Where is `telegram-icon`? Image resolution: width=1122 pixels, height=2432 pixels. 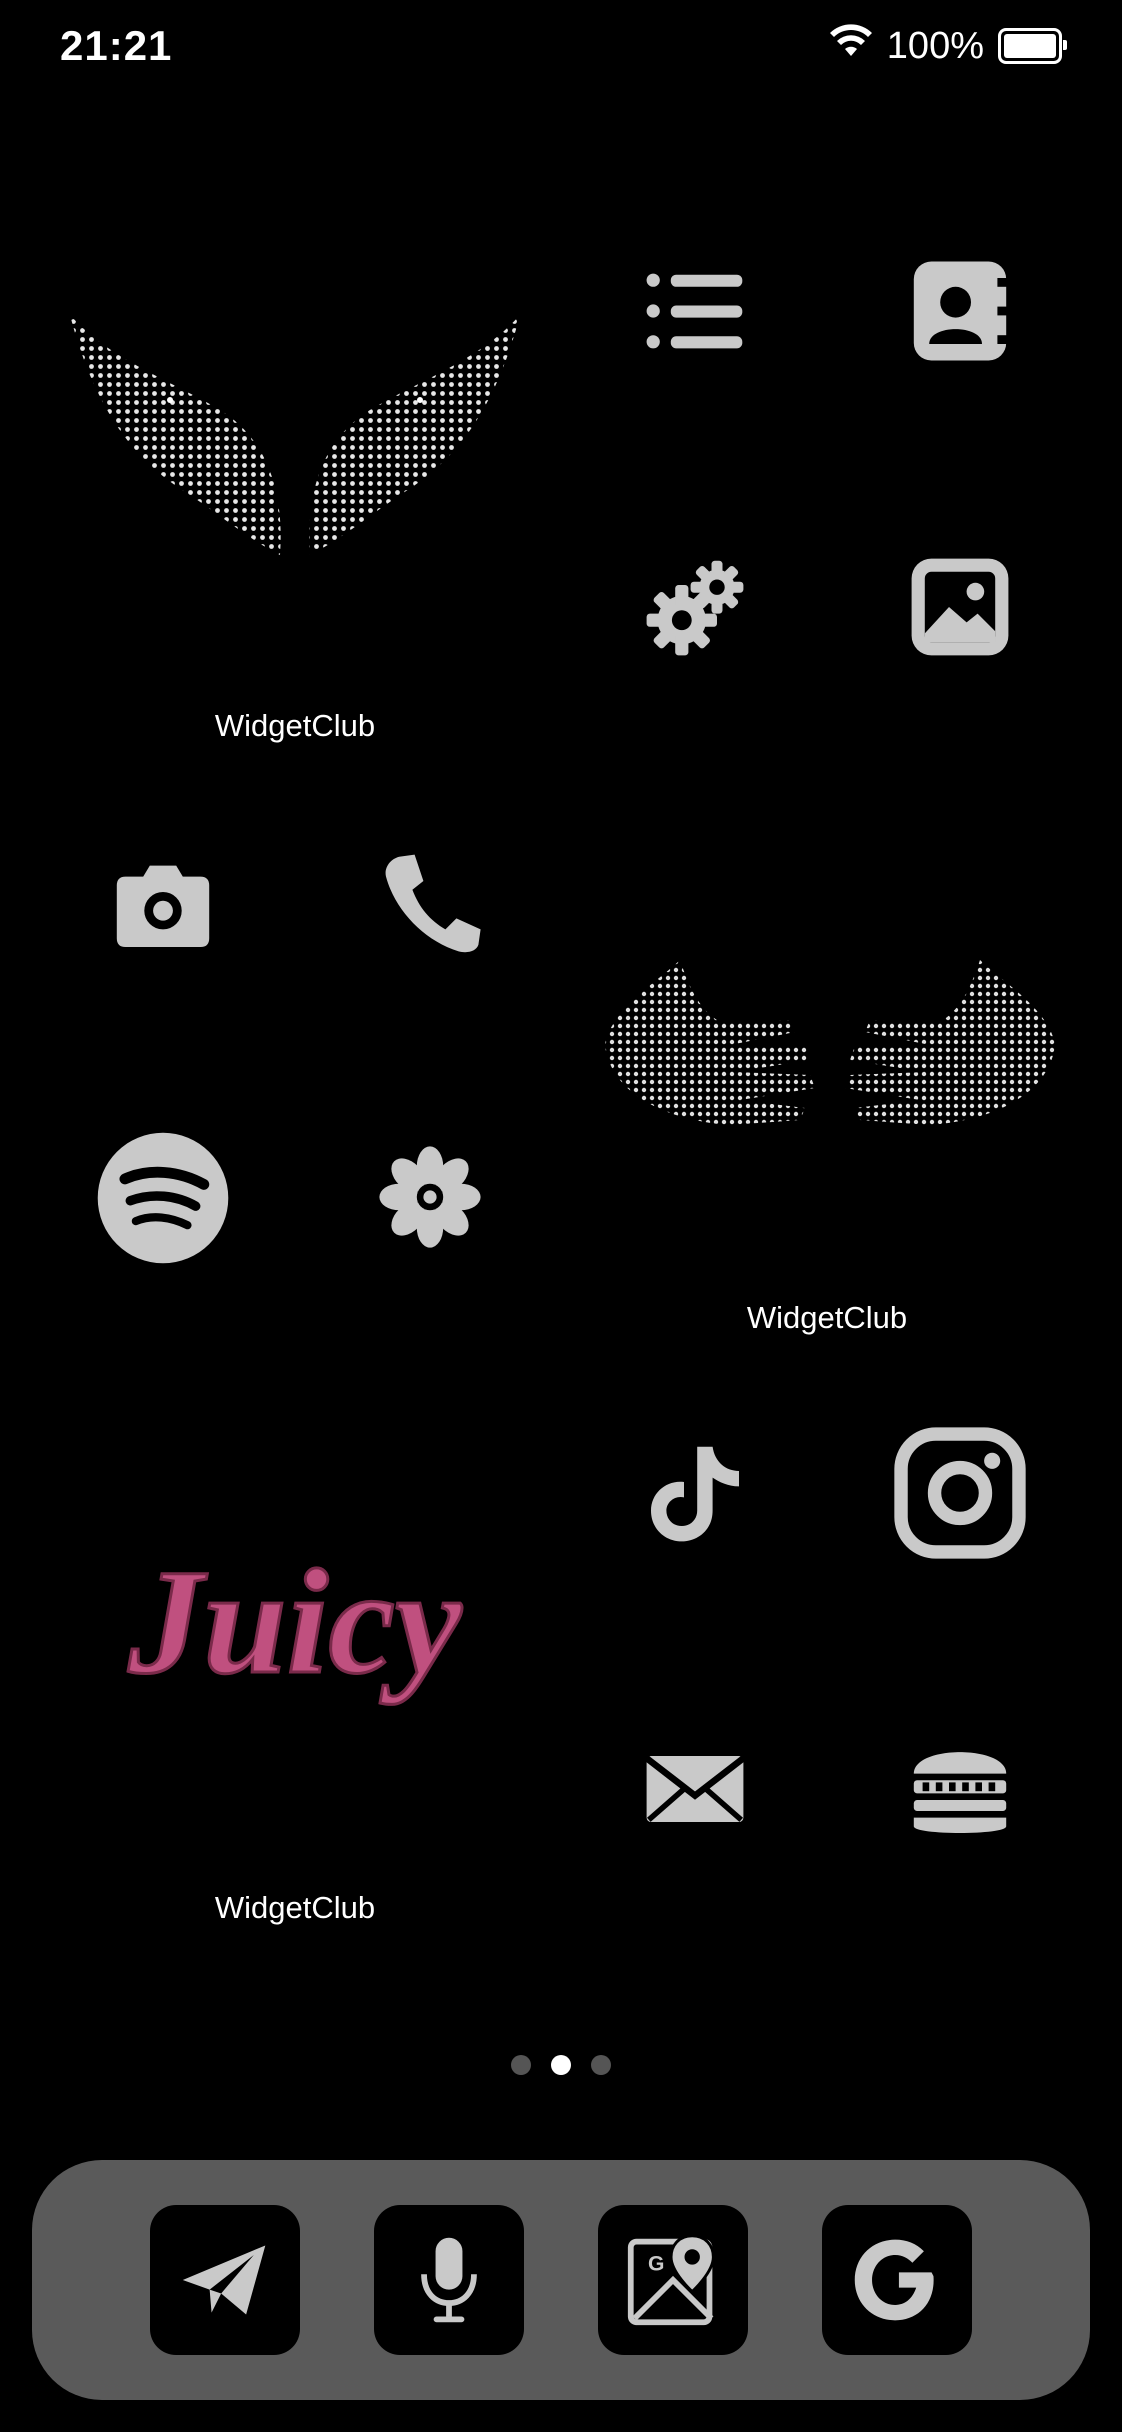
telegram-icon is located at coordinates (224, 2280).